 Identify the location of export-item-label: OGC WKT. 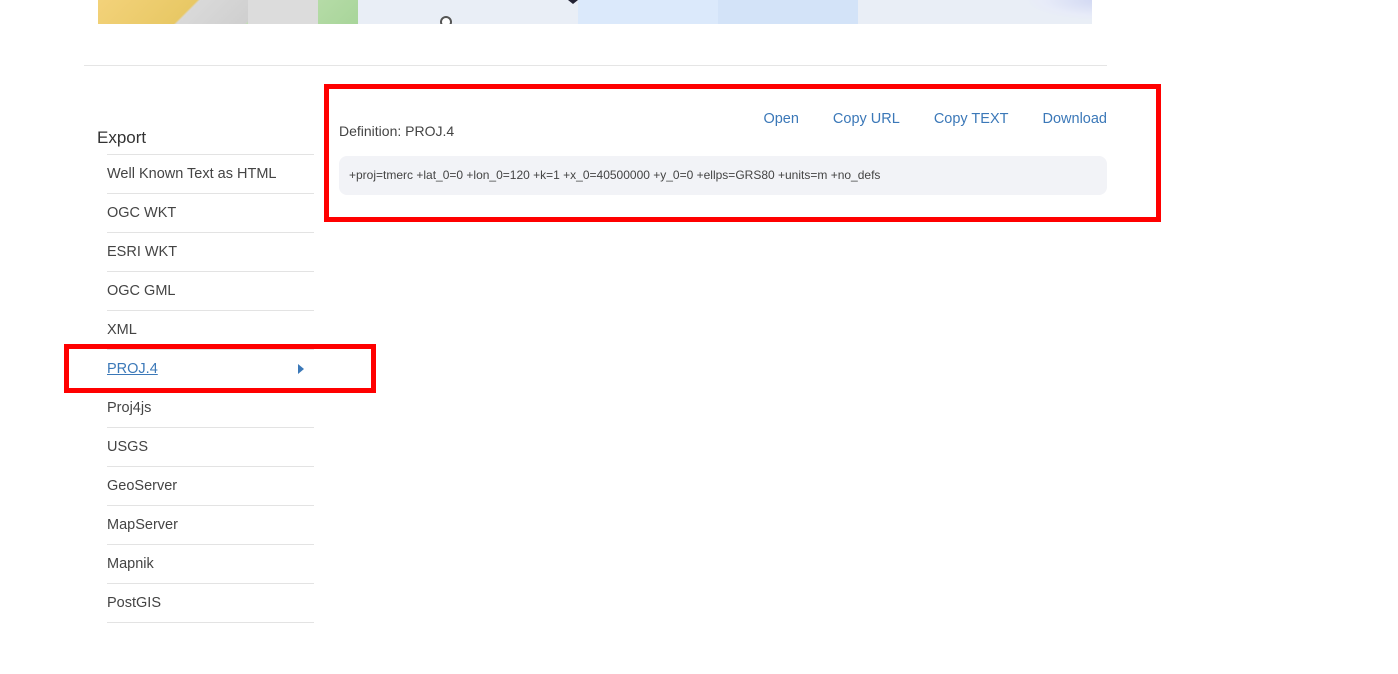
(142, 213).